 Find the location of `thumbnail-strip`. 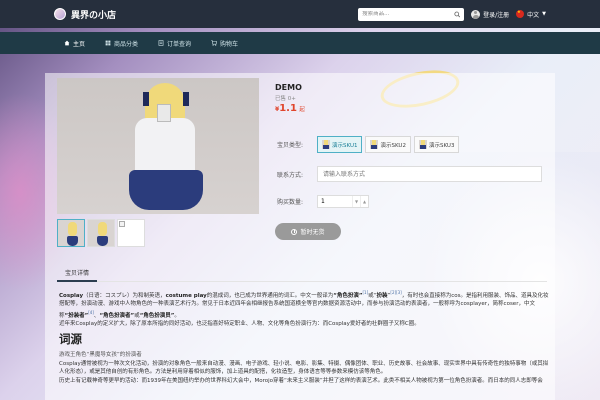

thumbnail-strip is located at coordinates (101, 233).